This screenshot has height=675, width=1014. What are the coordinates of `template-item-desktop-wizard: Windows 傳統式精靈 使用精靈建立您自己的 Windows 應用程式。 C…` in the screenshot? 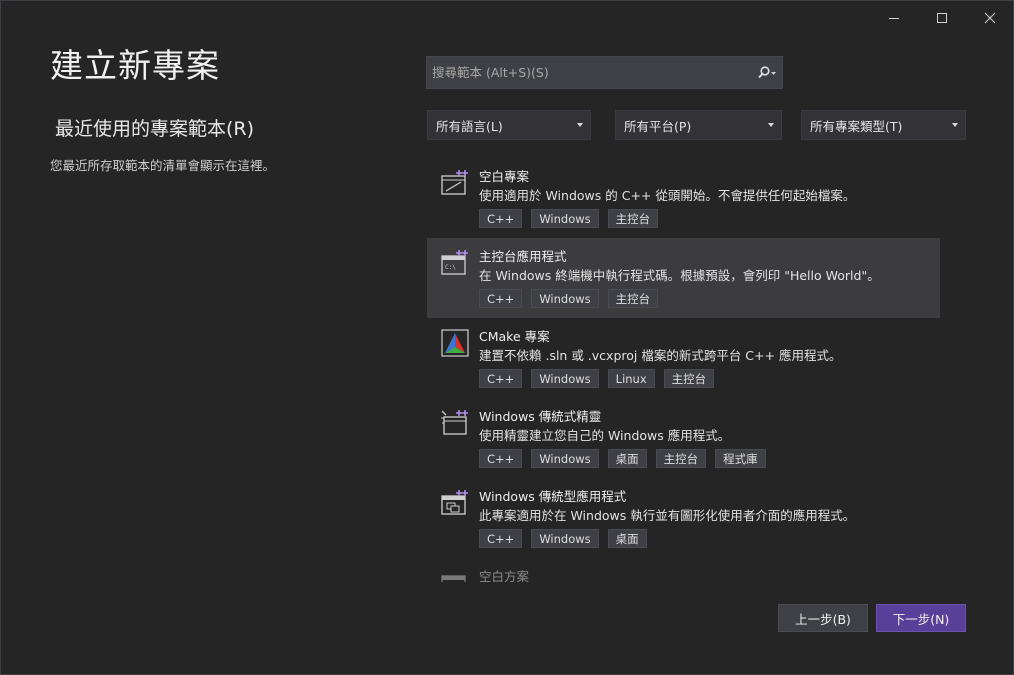 It's located at (683, 438).